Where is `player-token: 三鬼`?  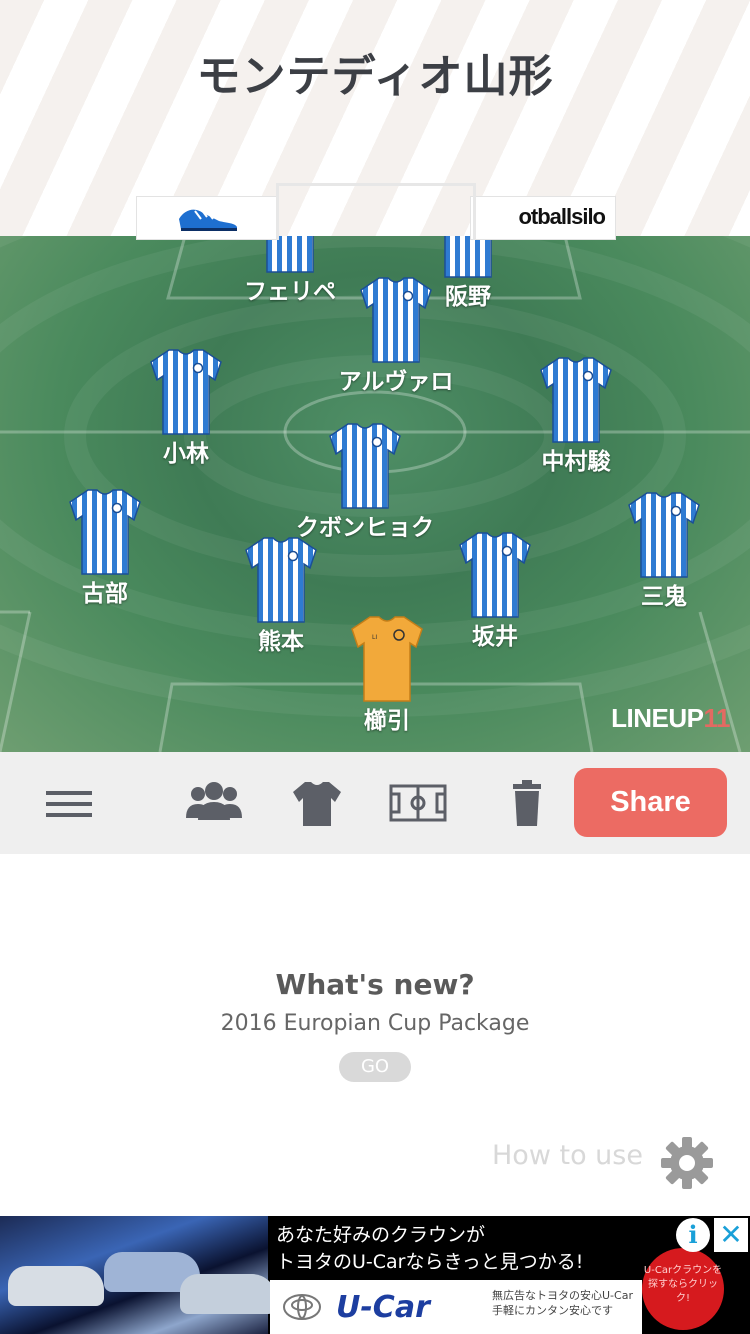 player-token: 三鬼 is located at coordinates (664, 550).